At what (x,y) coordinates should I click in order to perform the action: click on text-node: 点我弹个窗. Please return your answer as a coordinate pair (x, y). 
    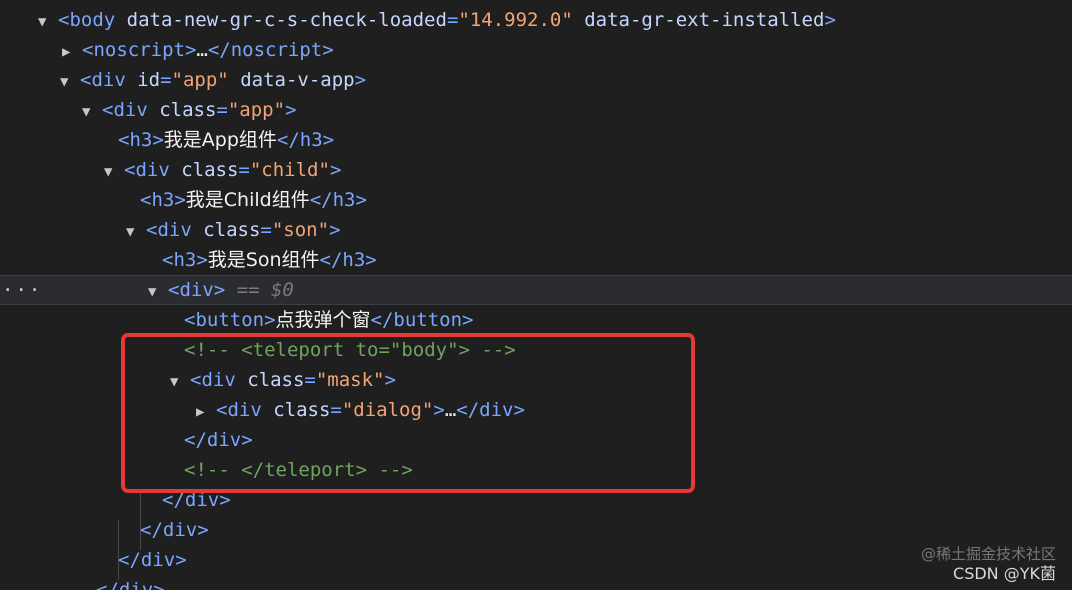
    Looking at the image, I should click on (323, 320).